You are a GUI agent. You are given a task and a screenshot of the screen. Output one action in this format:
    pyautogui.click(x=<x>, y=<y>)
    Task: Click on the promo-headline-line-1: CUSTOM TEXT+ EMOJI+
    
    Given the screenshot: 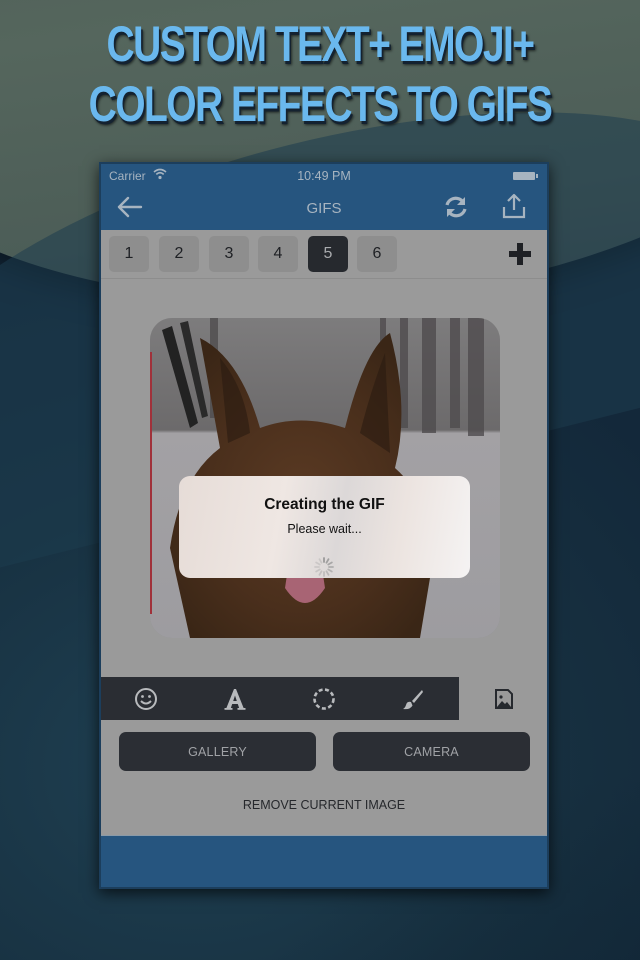 What is the action you would take?
    pyautogui.click(x=320, y=44)
    